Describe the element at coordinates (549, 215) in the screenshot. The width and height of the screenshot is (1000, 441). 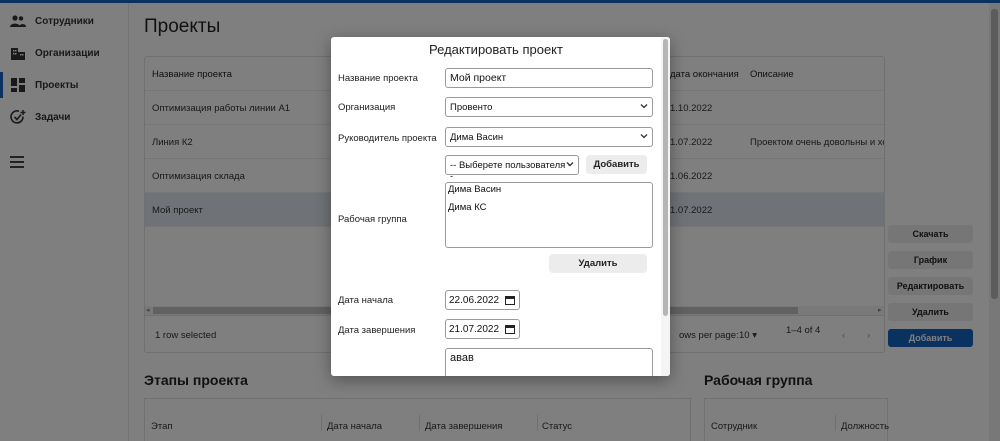
I see `workgroup-list: Дима Васин Дима КС` at that location.